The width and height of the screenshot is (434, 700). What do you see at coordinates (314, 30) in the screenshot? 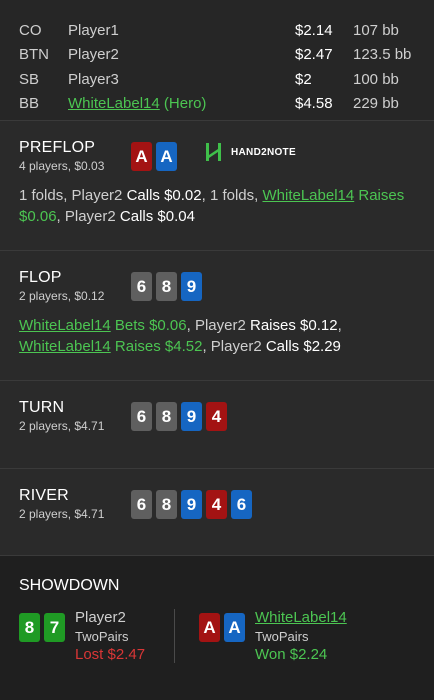
I see `player-stack: $2.14` at bounding box center [314, 30].